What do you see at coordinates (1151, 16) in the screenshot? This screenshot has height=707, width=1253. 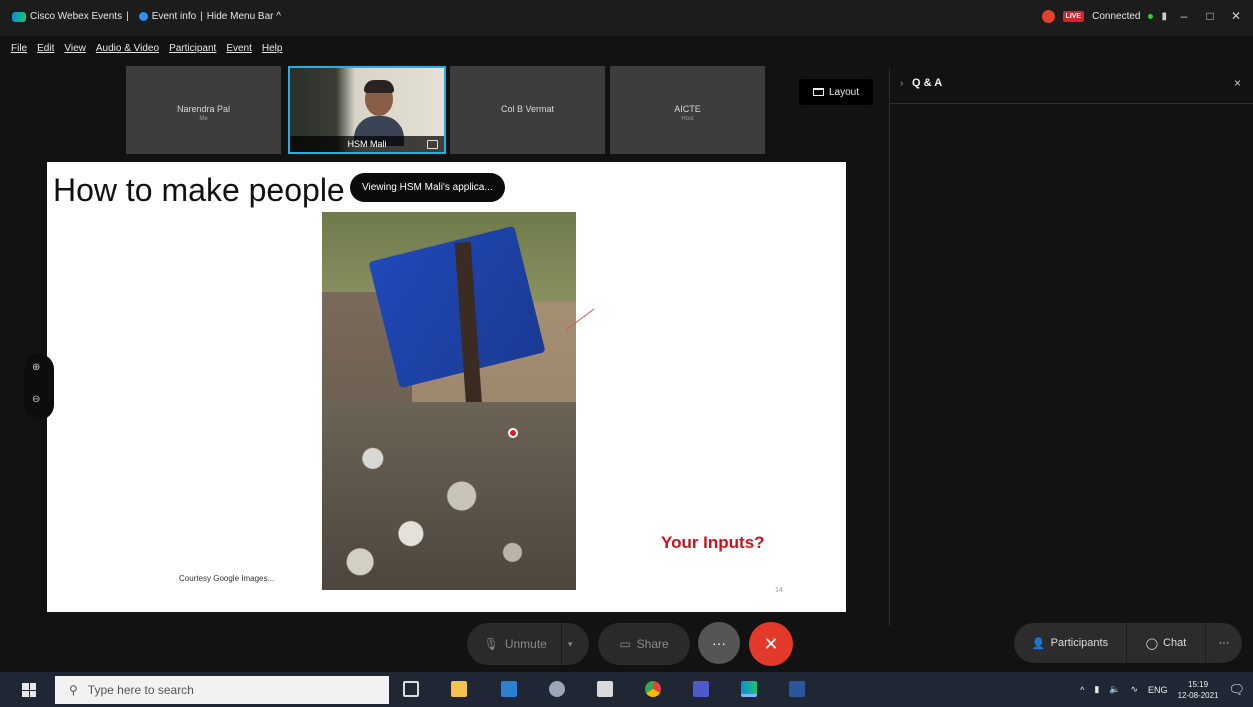 I see `connection-dot-icon` at bounding box center [1151, 16].